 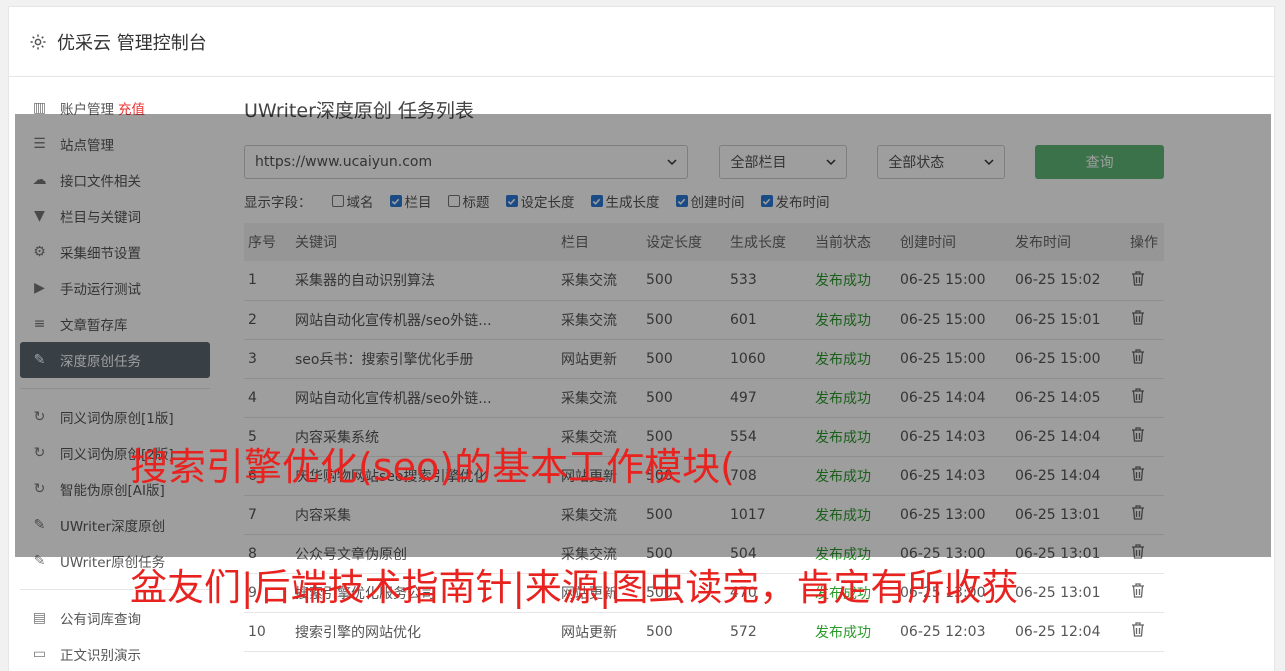 What do you see at coordinates (1058, 592) in the screenshot?
I see `table-cell: 06-25 13:01` at bounding box center [1058, 592].